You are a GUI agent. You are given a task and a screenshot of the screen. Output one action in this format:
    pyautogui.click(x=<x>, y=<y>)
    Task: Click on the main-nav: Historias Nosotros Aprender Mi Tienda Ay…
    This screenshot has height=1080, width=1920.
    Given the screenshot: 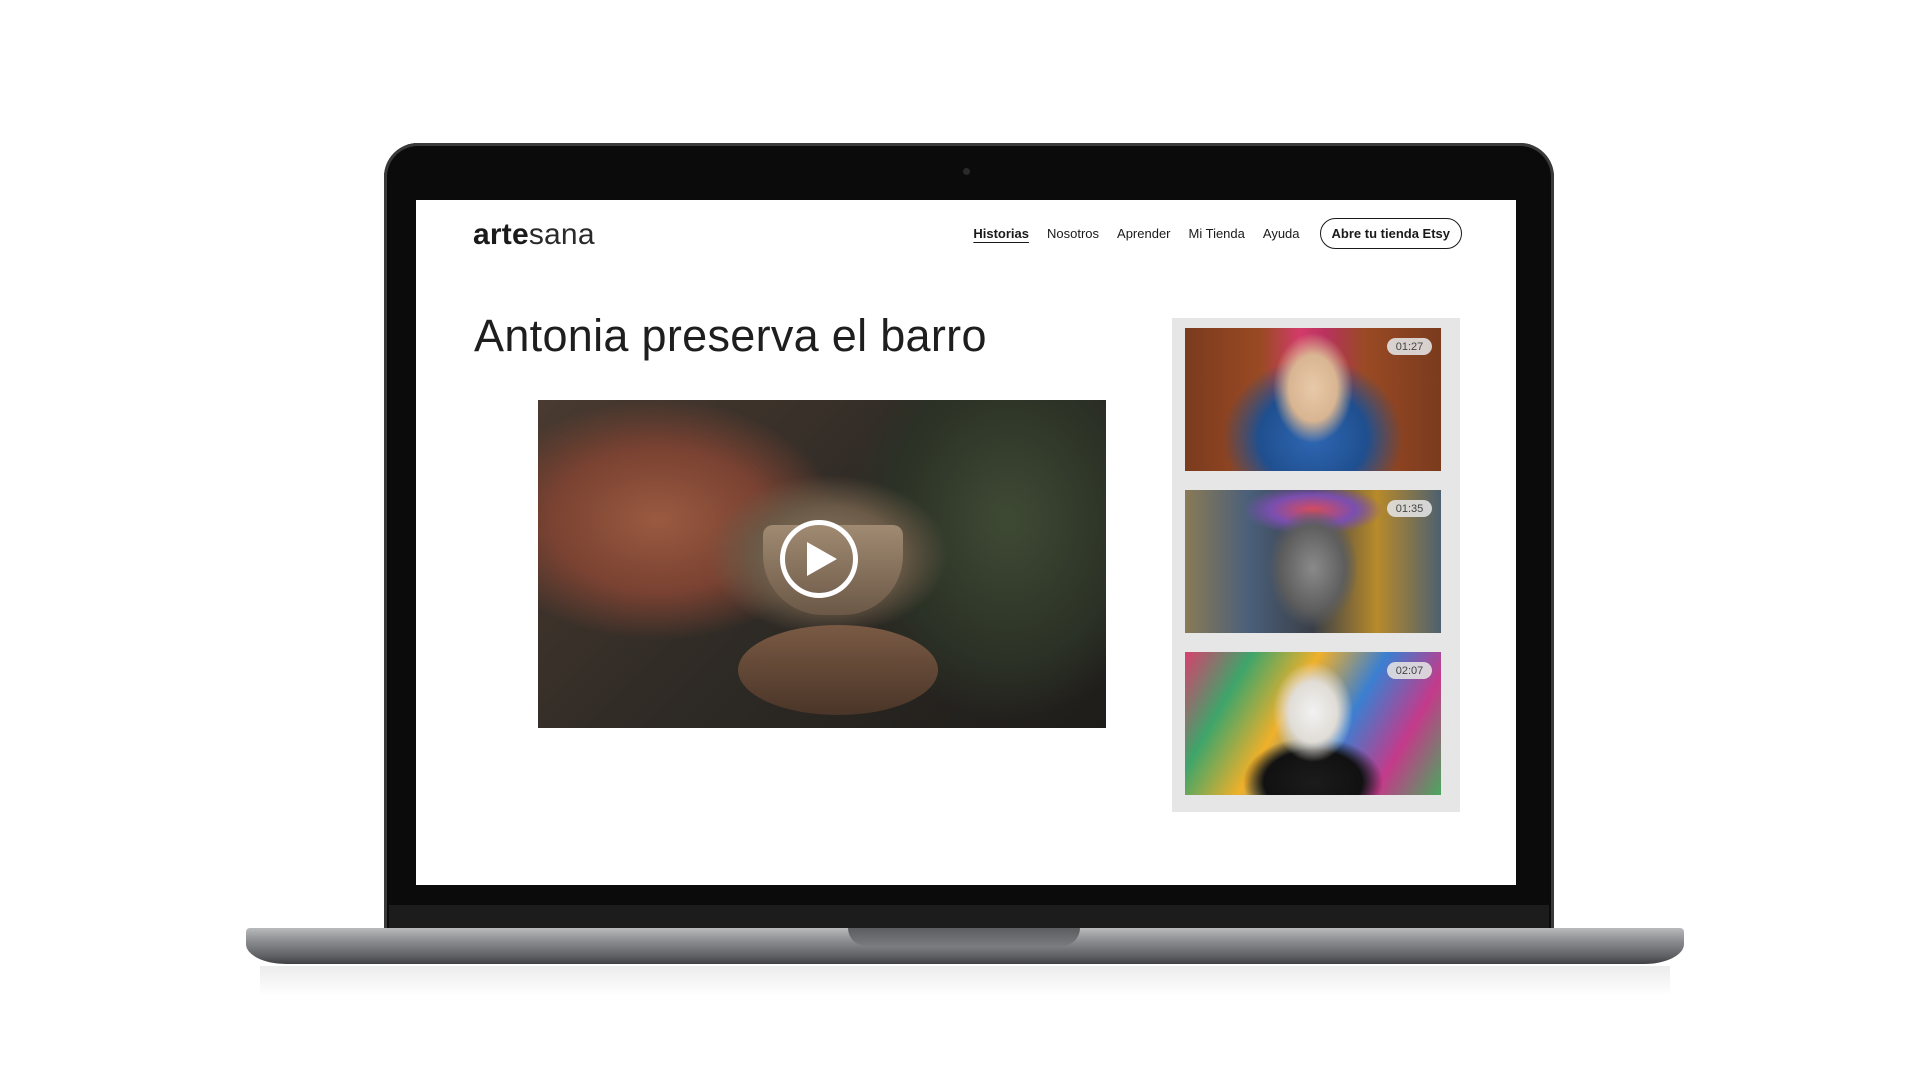 What is the action you would take?
    pyautogui.click(x=1208, y=233)
    